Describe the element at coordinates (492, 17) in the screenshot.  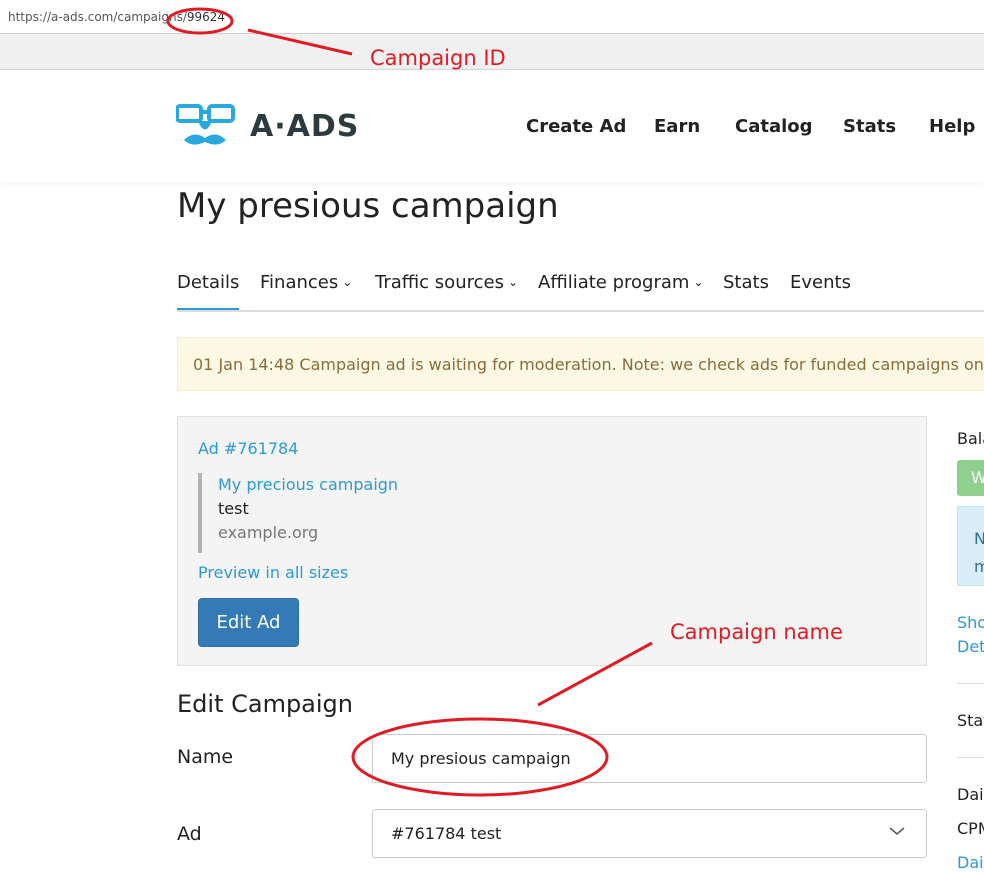
I see `browser-address-bar: https://a-ads.com/campaigns/99624` at that location.